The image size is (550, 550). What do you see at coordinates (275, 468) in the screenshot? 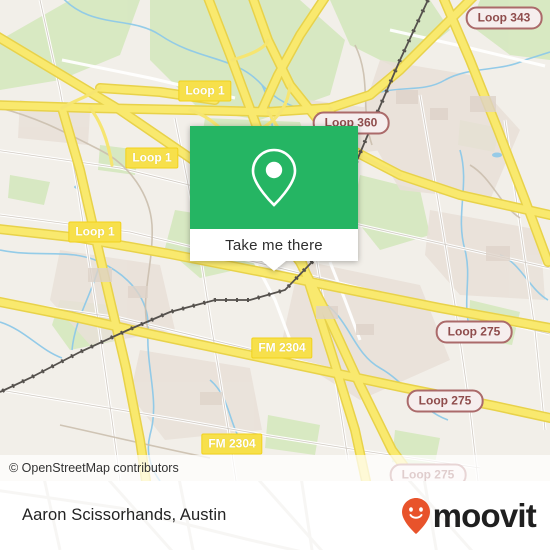
I see `map-attribution-bar: © OpenStreetMap contributors` at bounding box center [275, 468].